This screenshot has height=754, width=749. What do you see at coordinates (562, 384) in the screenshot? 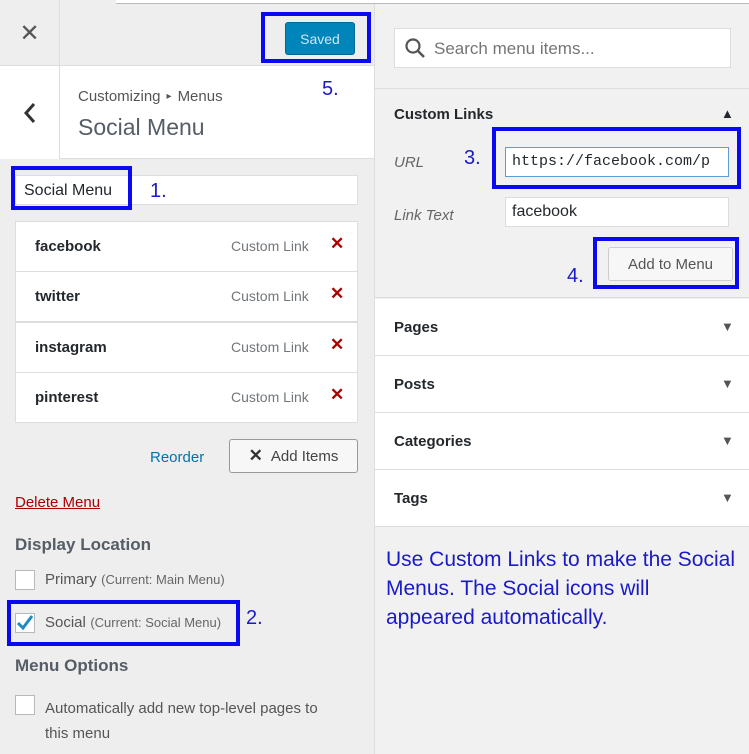
I see `accordion-posts: Posts ▼` at bounding box center [562, 384].